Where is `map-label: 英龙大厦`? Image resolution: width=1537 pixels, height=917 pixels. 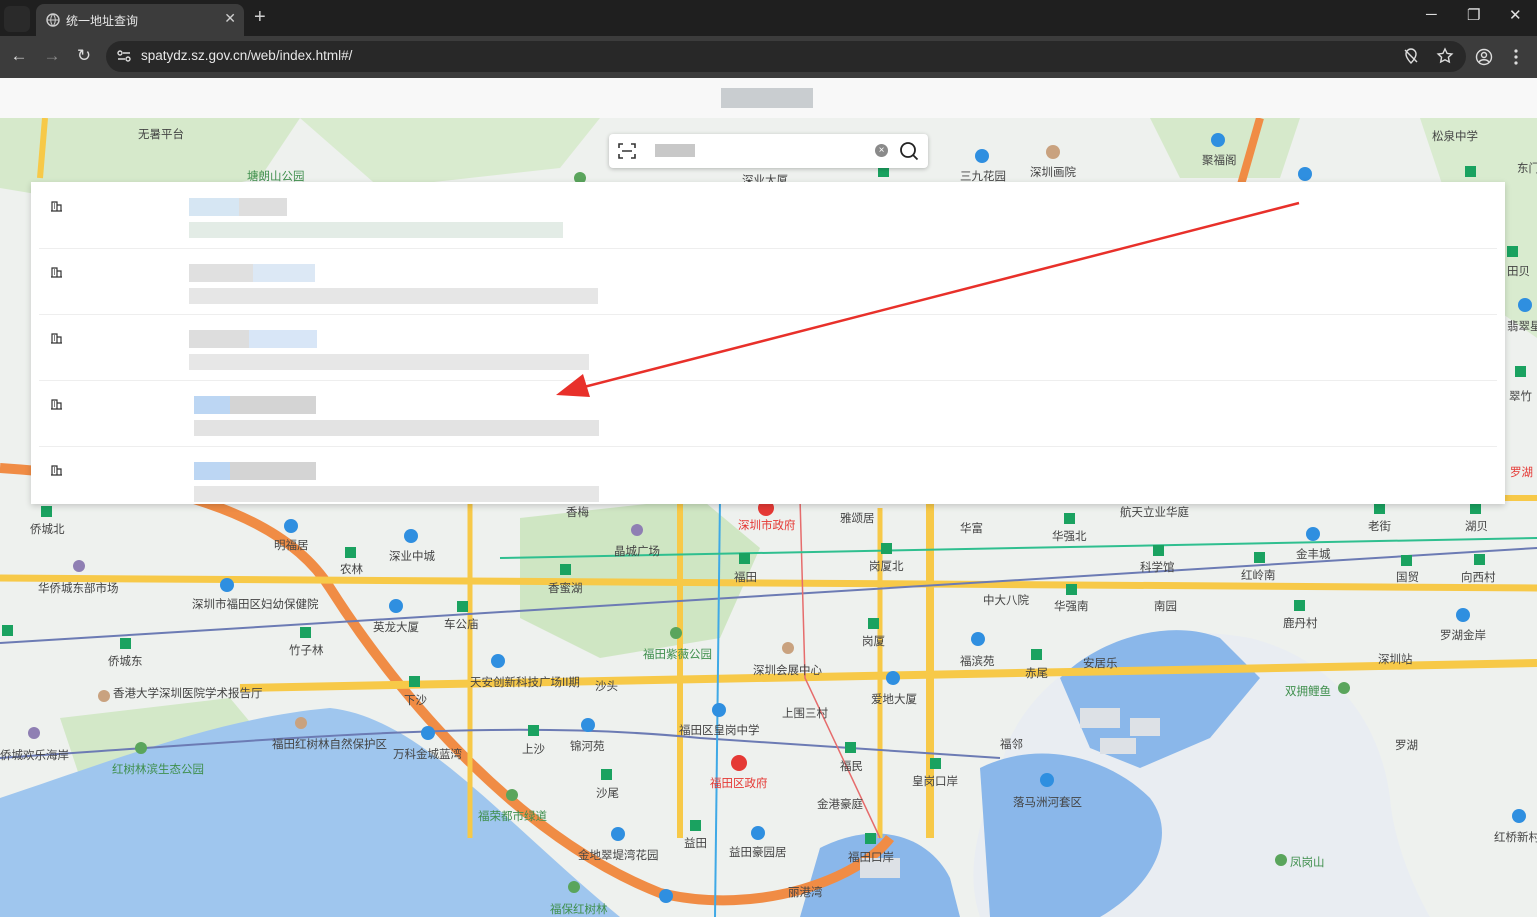
map-label: 英龙大厦 is located at coordinates (396, 628).